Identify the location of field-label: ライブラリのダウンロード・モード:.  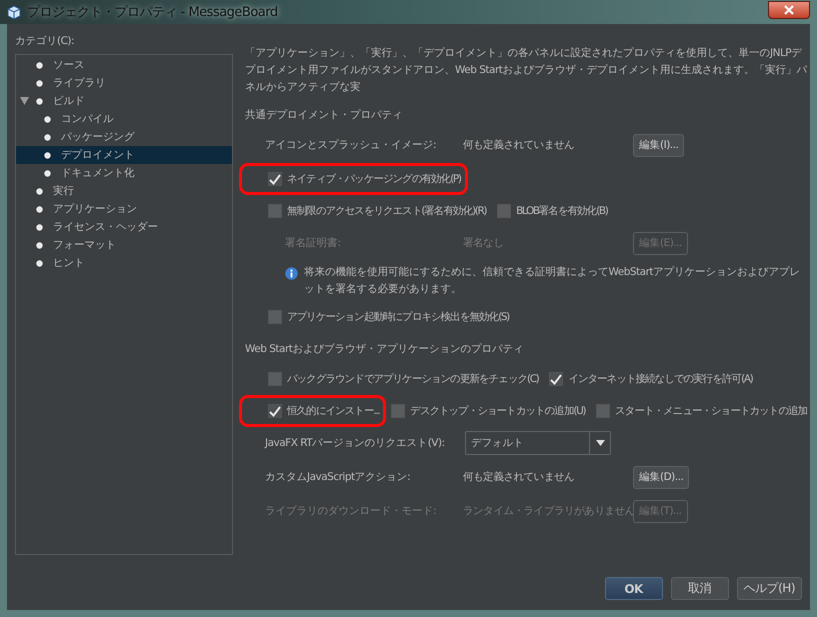
(351, 511).